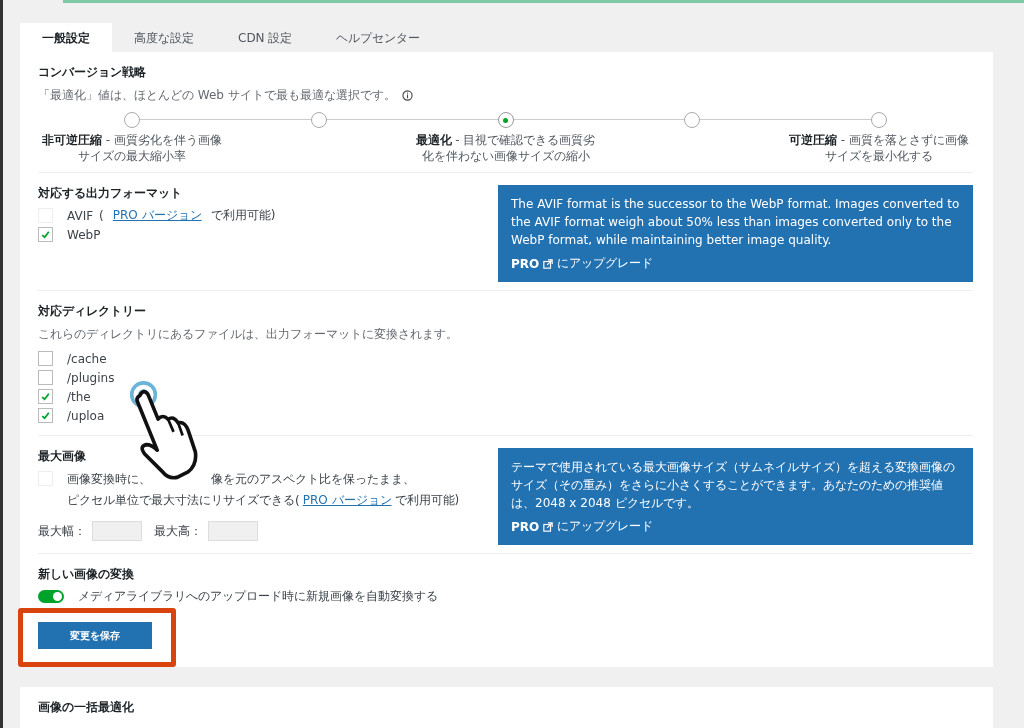 This screenshot has height=728, width=1024. Describe the element at coordinates (86, 708) in the screenshot. I see `section-heading: 画像の一括最適化` at that location.